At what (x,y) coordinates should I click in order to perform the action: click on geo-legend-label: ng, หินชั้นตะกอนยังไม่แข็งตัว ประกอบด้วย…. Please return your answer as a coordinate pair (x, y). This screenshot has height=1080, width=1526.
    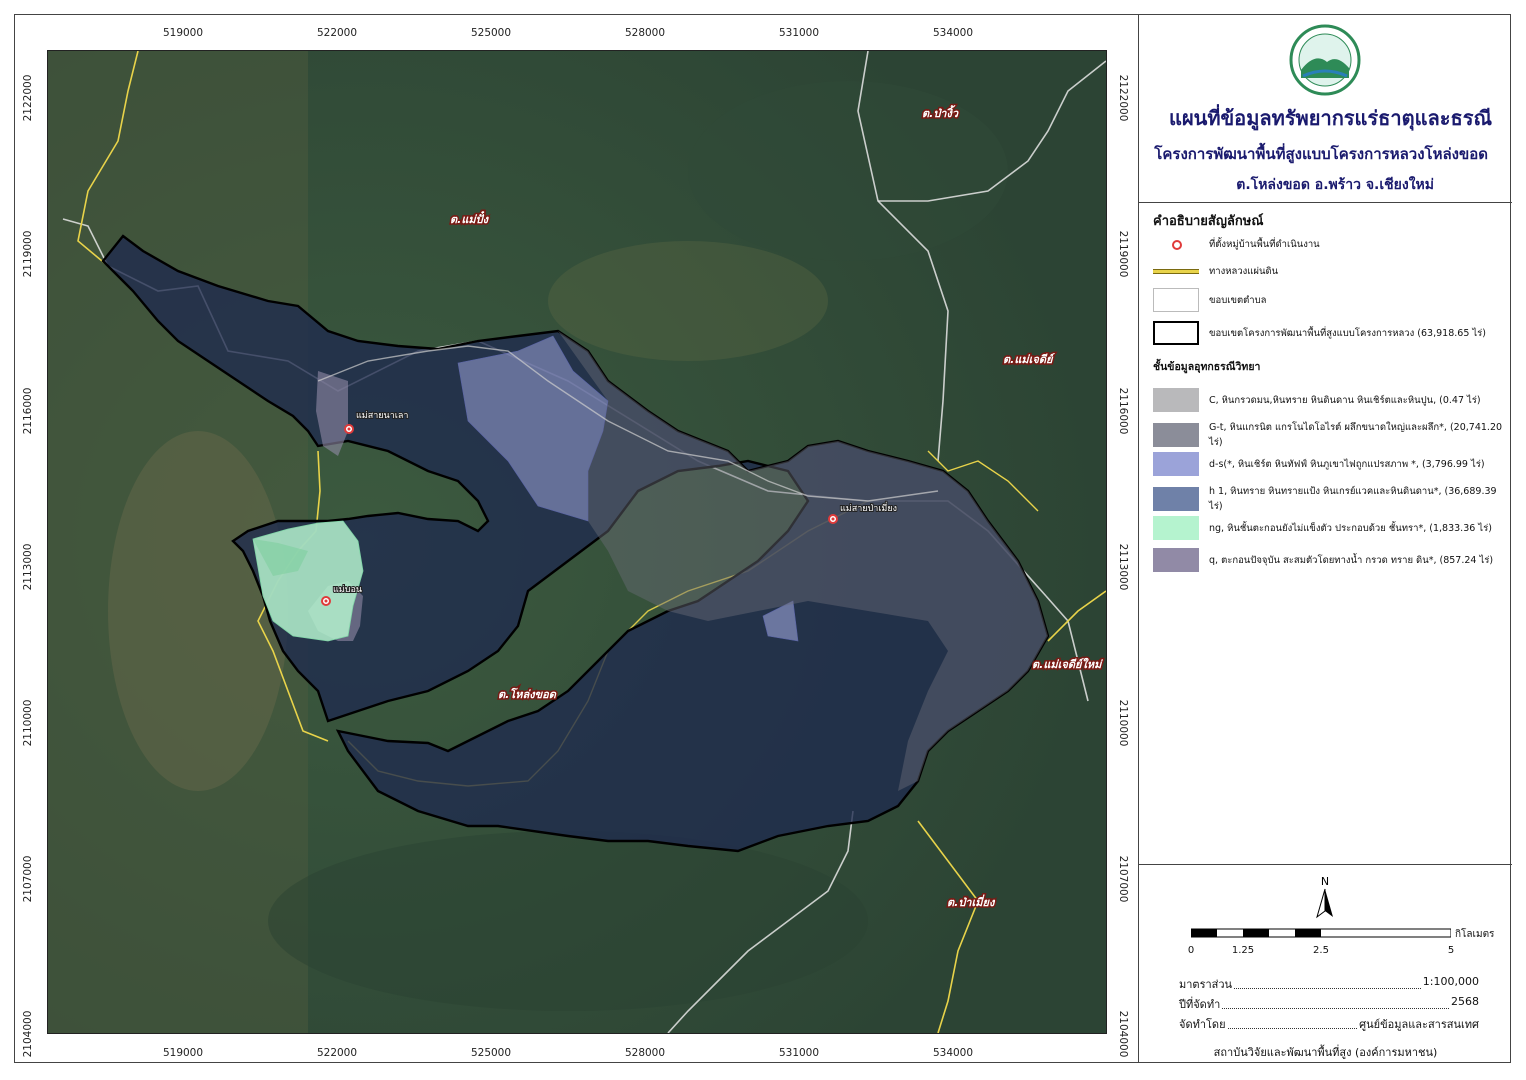
    Looking at the image, I should click on (1350, 528).